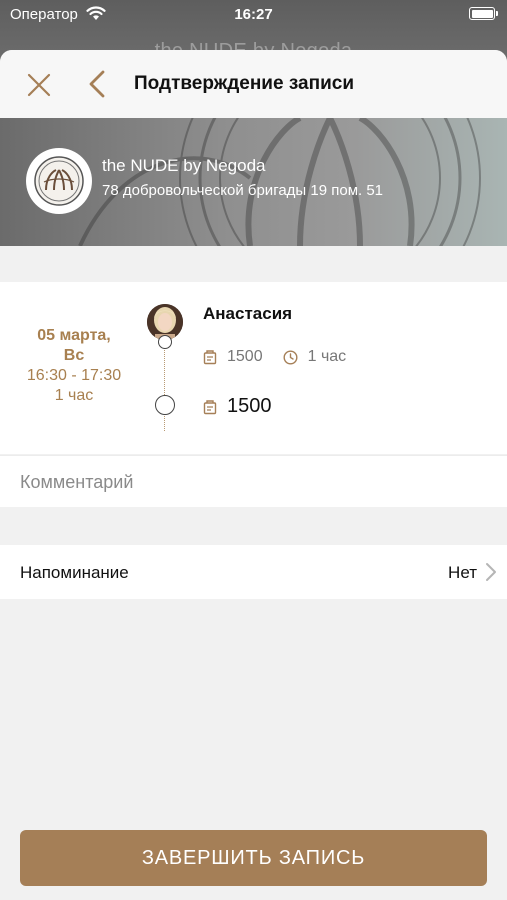 The image size is (507, 900). Describe the element at coordinates (39, 85) in the screenshot. I see `close-icon` at that location.